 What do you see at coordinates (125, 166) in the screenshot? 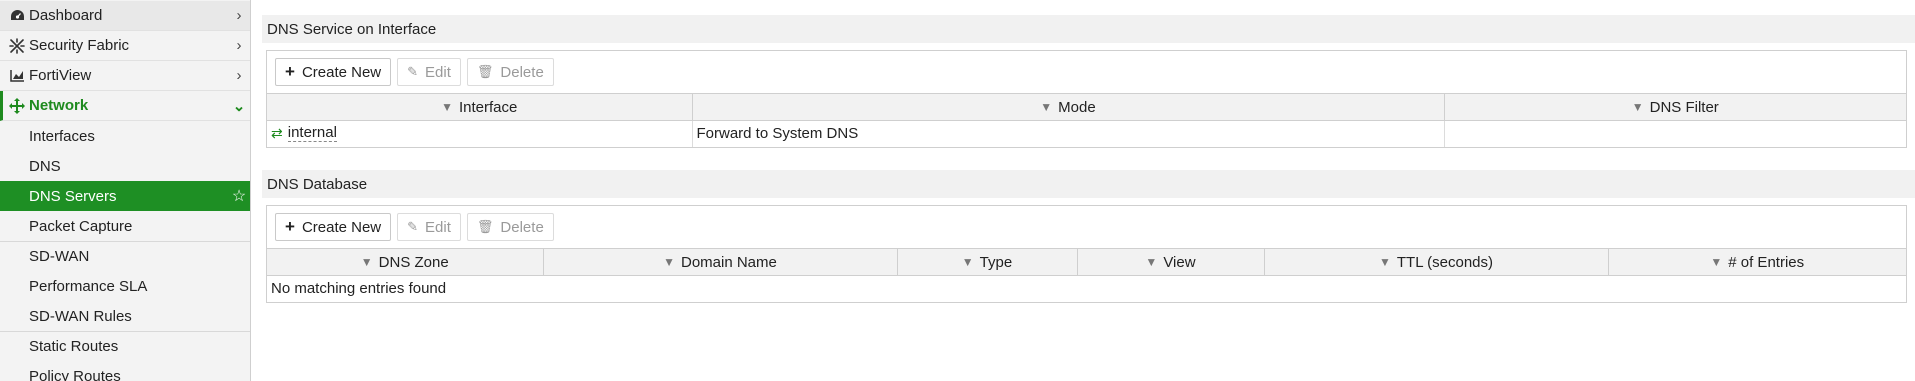
I see `sidebar-item-dns: DNS` at bounding box center [125, 166].